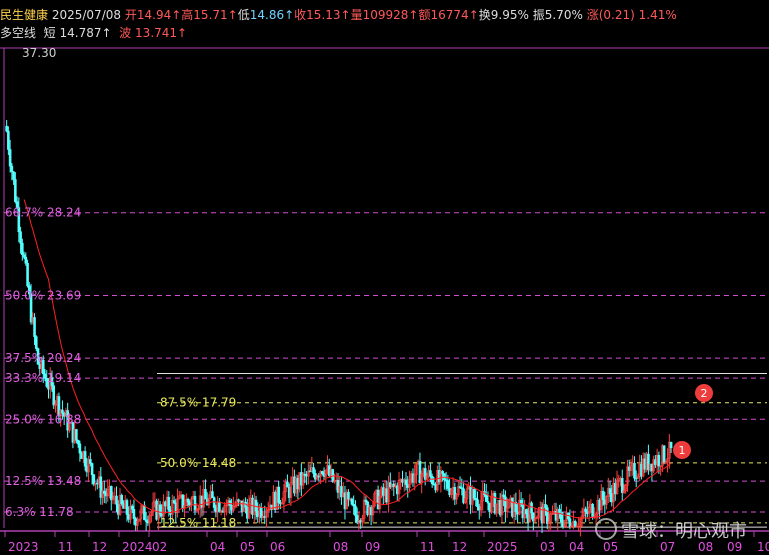  I want to click on x-axis-label: 2023, so click(23, 547).